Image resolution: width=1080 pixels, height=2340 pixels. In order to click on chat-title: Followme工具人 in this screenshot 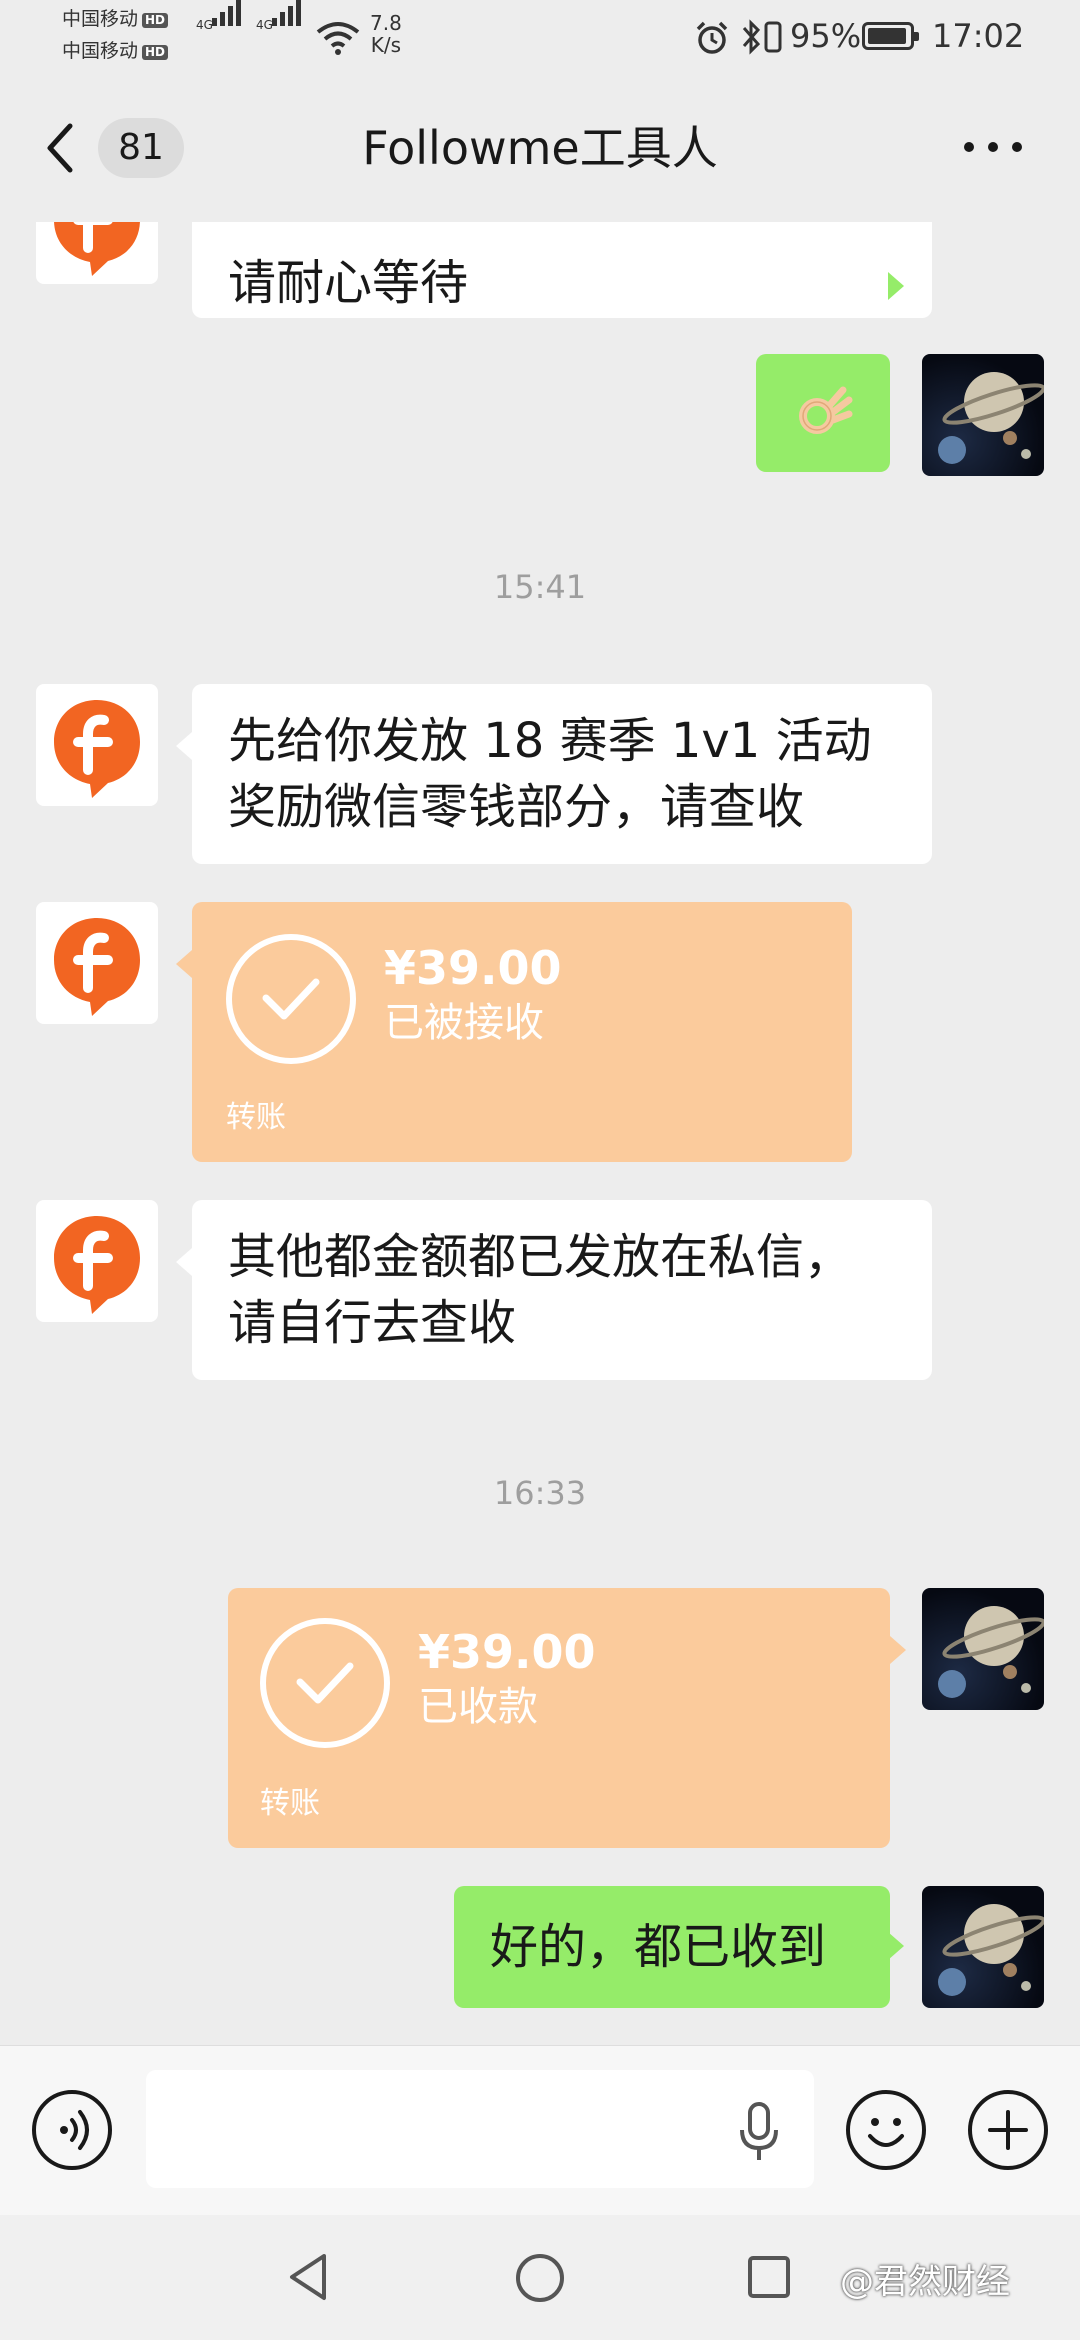, I will do `click(540, 148)`.